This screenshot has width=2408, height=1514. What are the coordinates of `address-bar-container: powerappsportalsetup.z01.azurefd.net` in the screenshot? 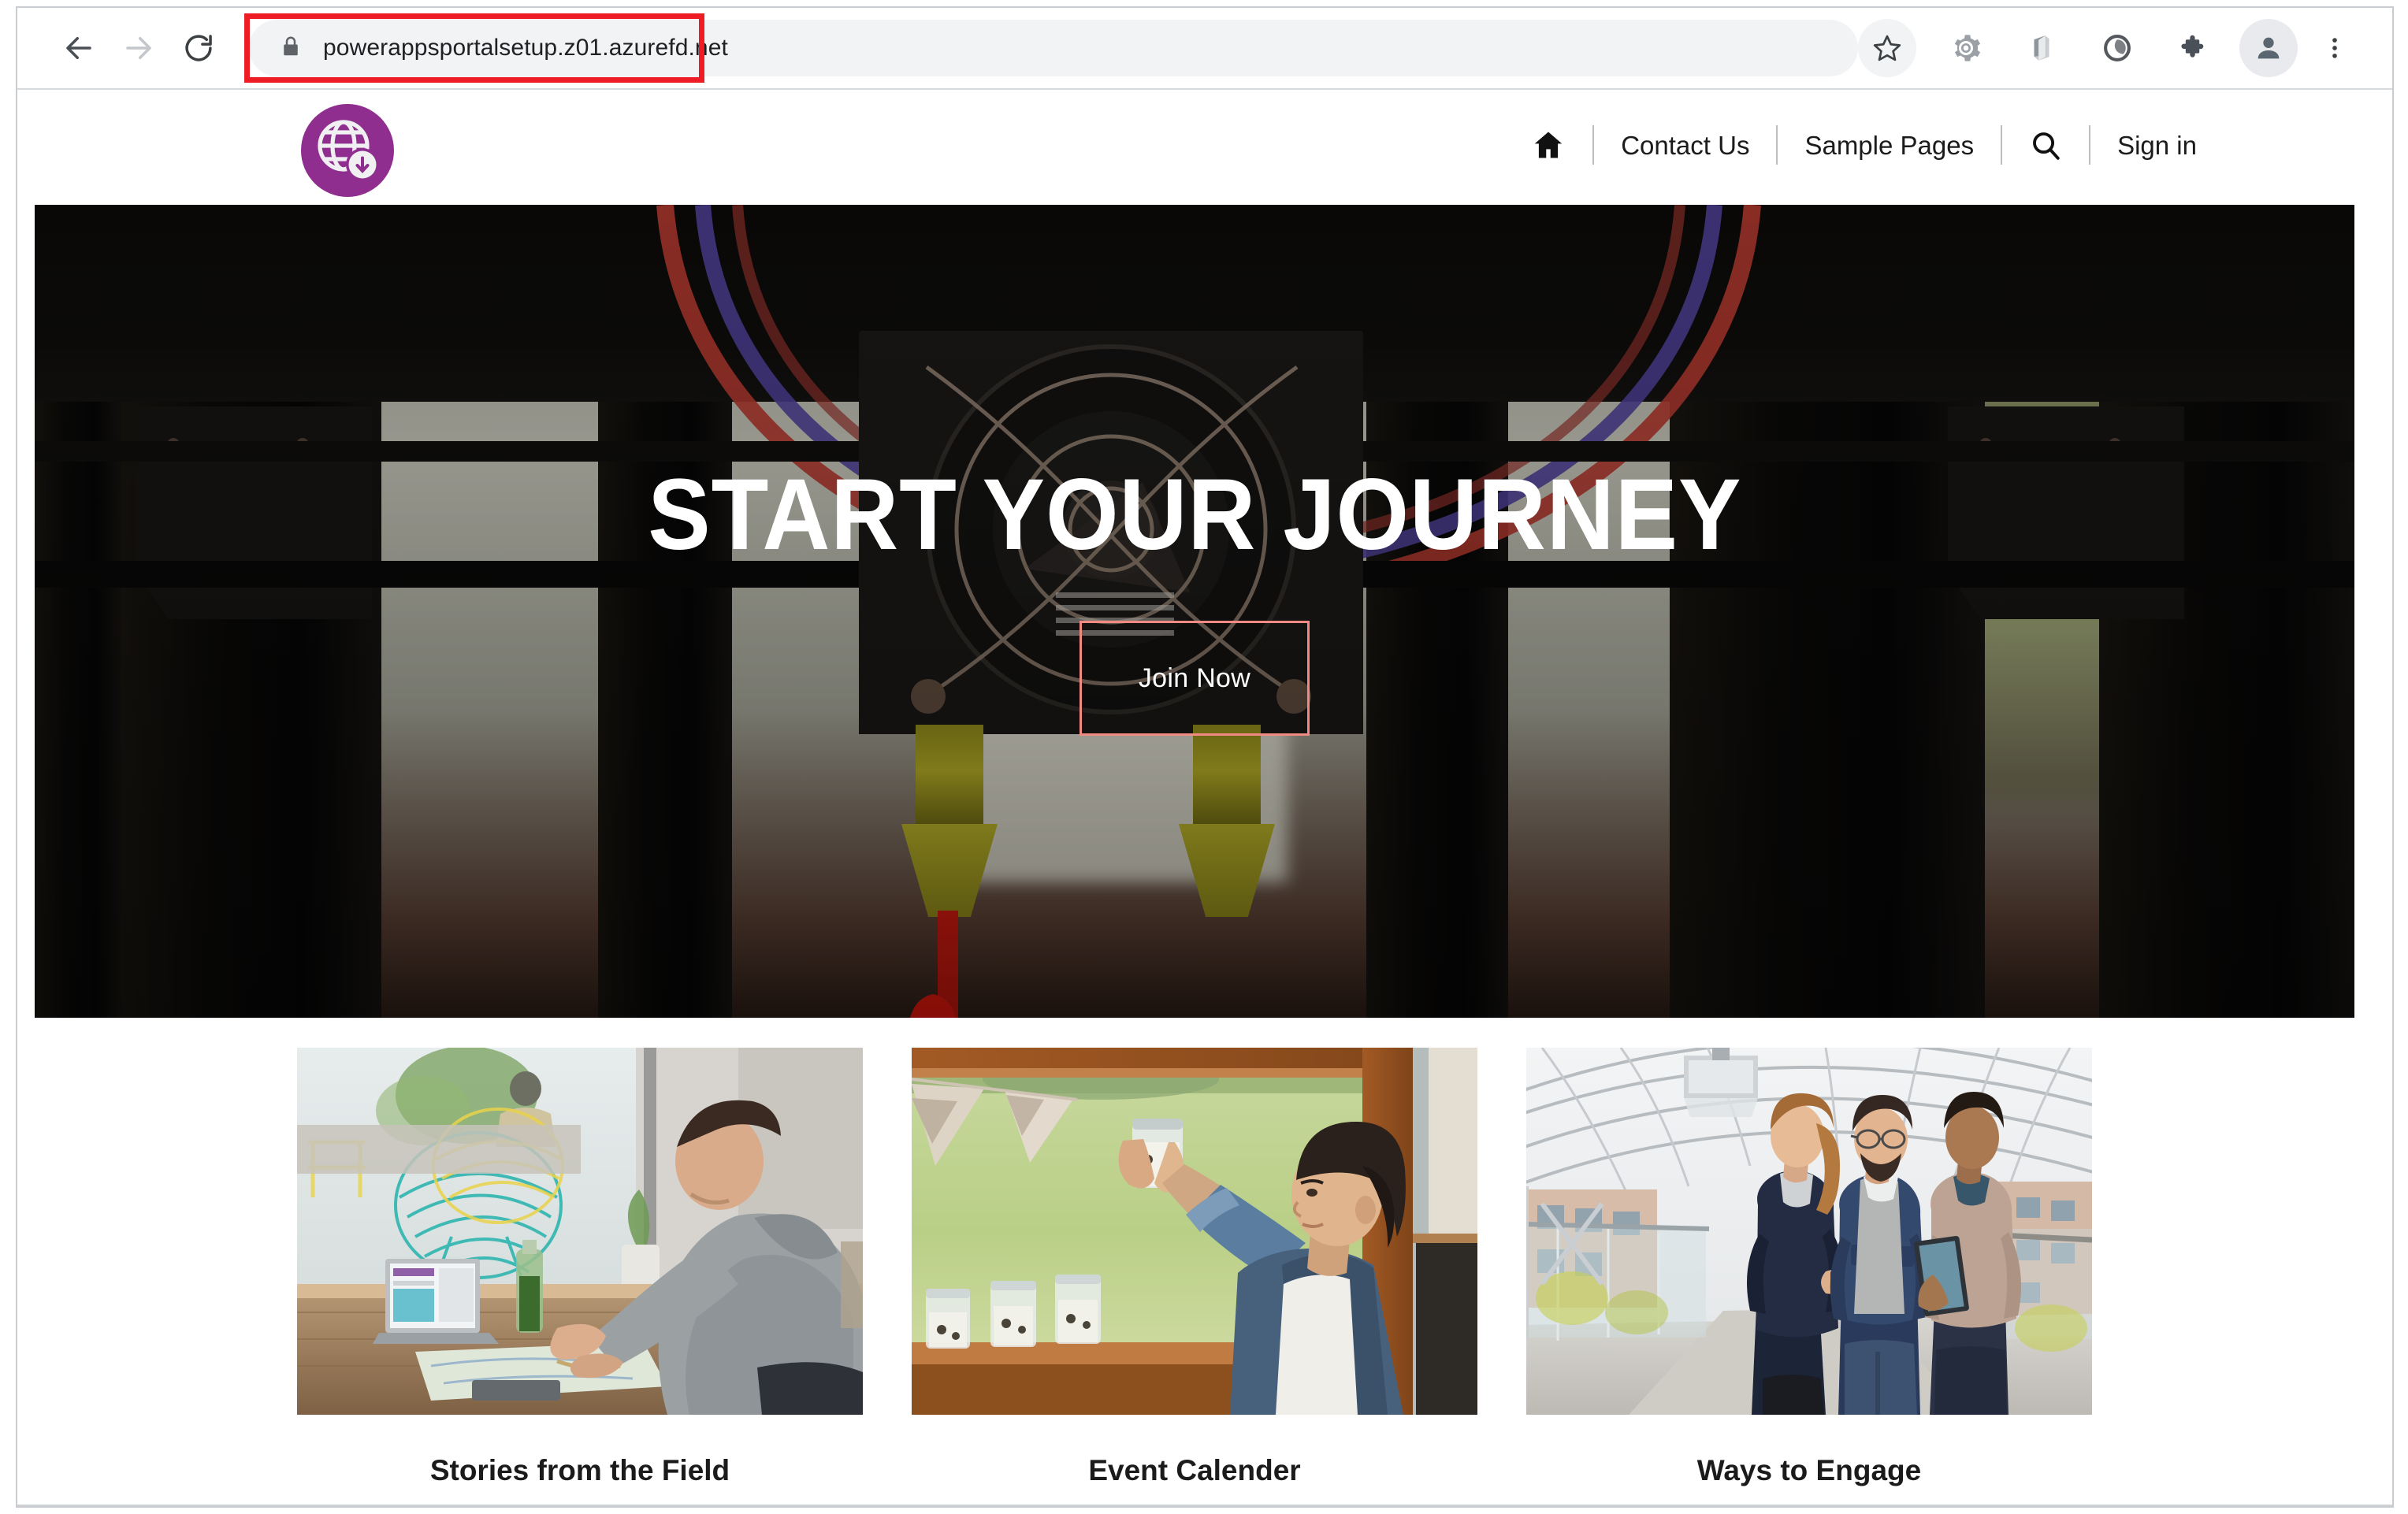 It's located at (1051, 48).